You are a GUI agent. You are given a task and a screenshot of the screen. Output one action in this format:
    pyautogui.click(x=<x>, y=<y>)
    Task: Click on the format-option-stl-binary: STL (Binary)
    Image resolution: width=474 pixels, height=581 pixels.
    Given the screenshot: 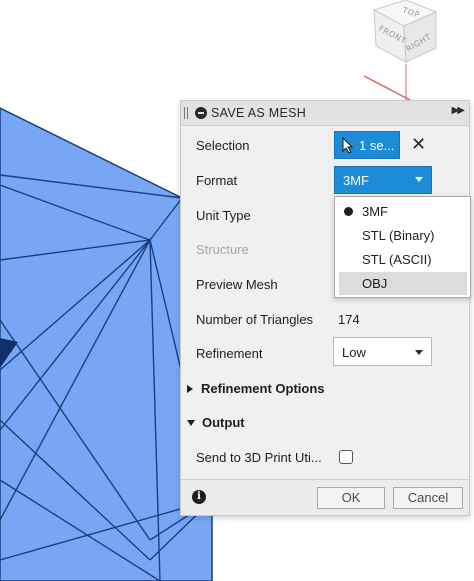 What is the action you would take?
    pyautogui.click(x=403, y=235)
    